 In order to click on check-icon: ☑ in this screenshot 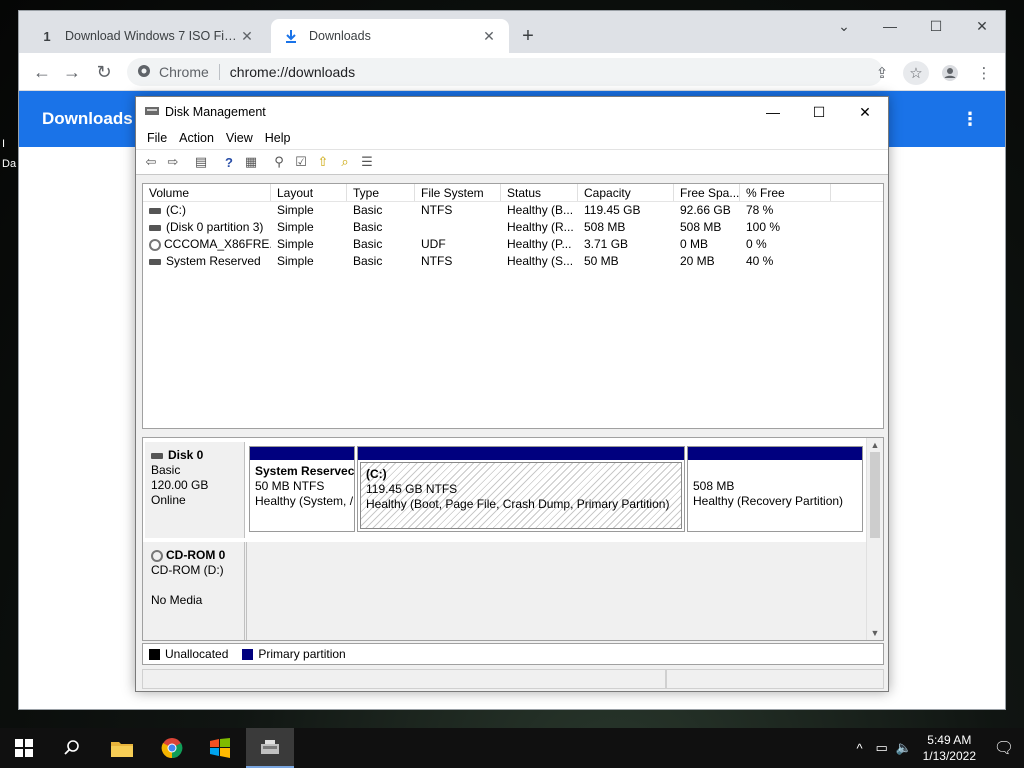, I will do `click(301, 162)`.